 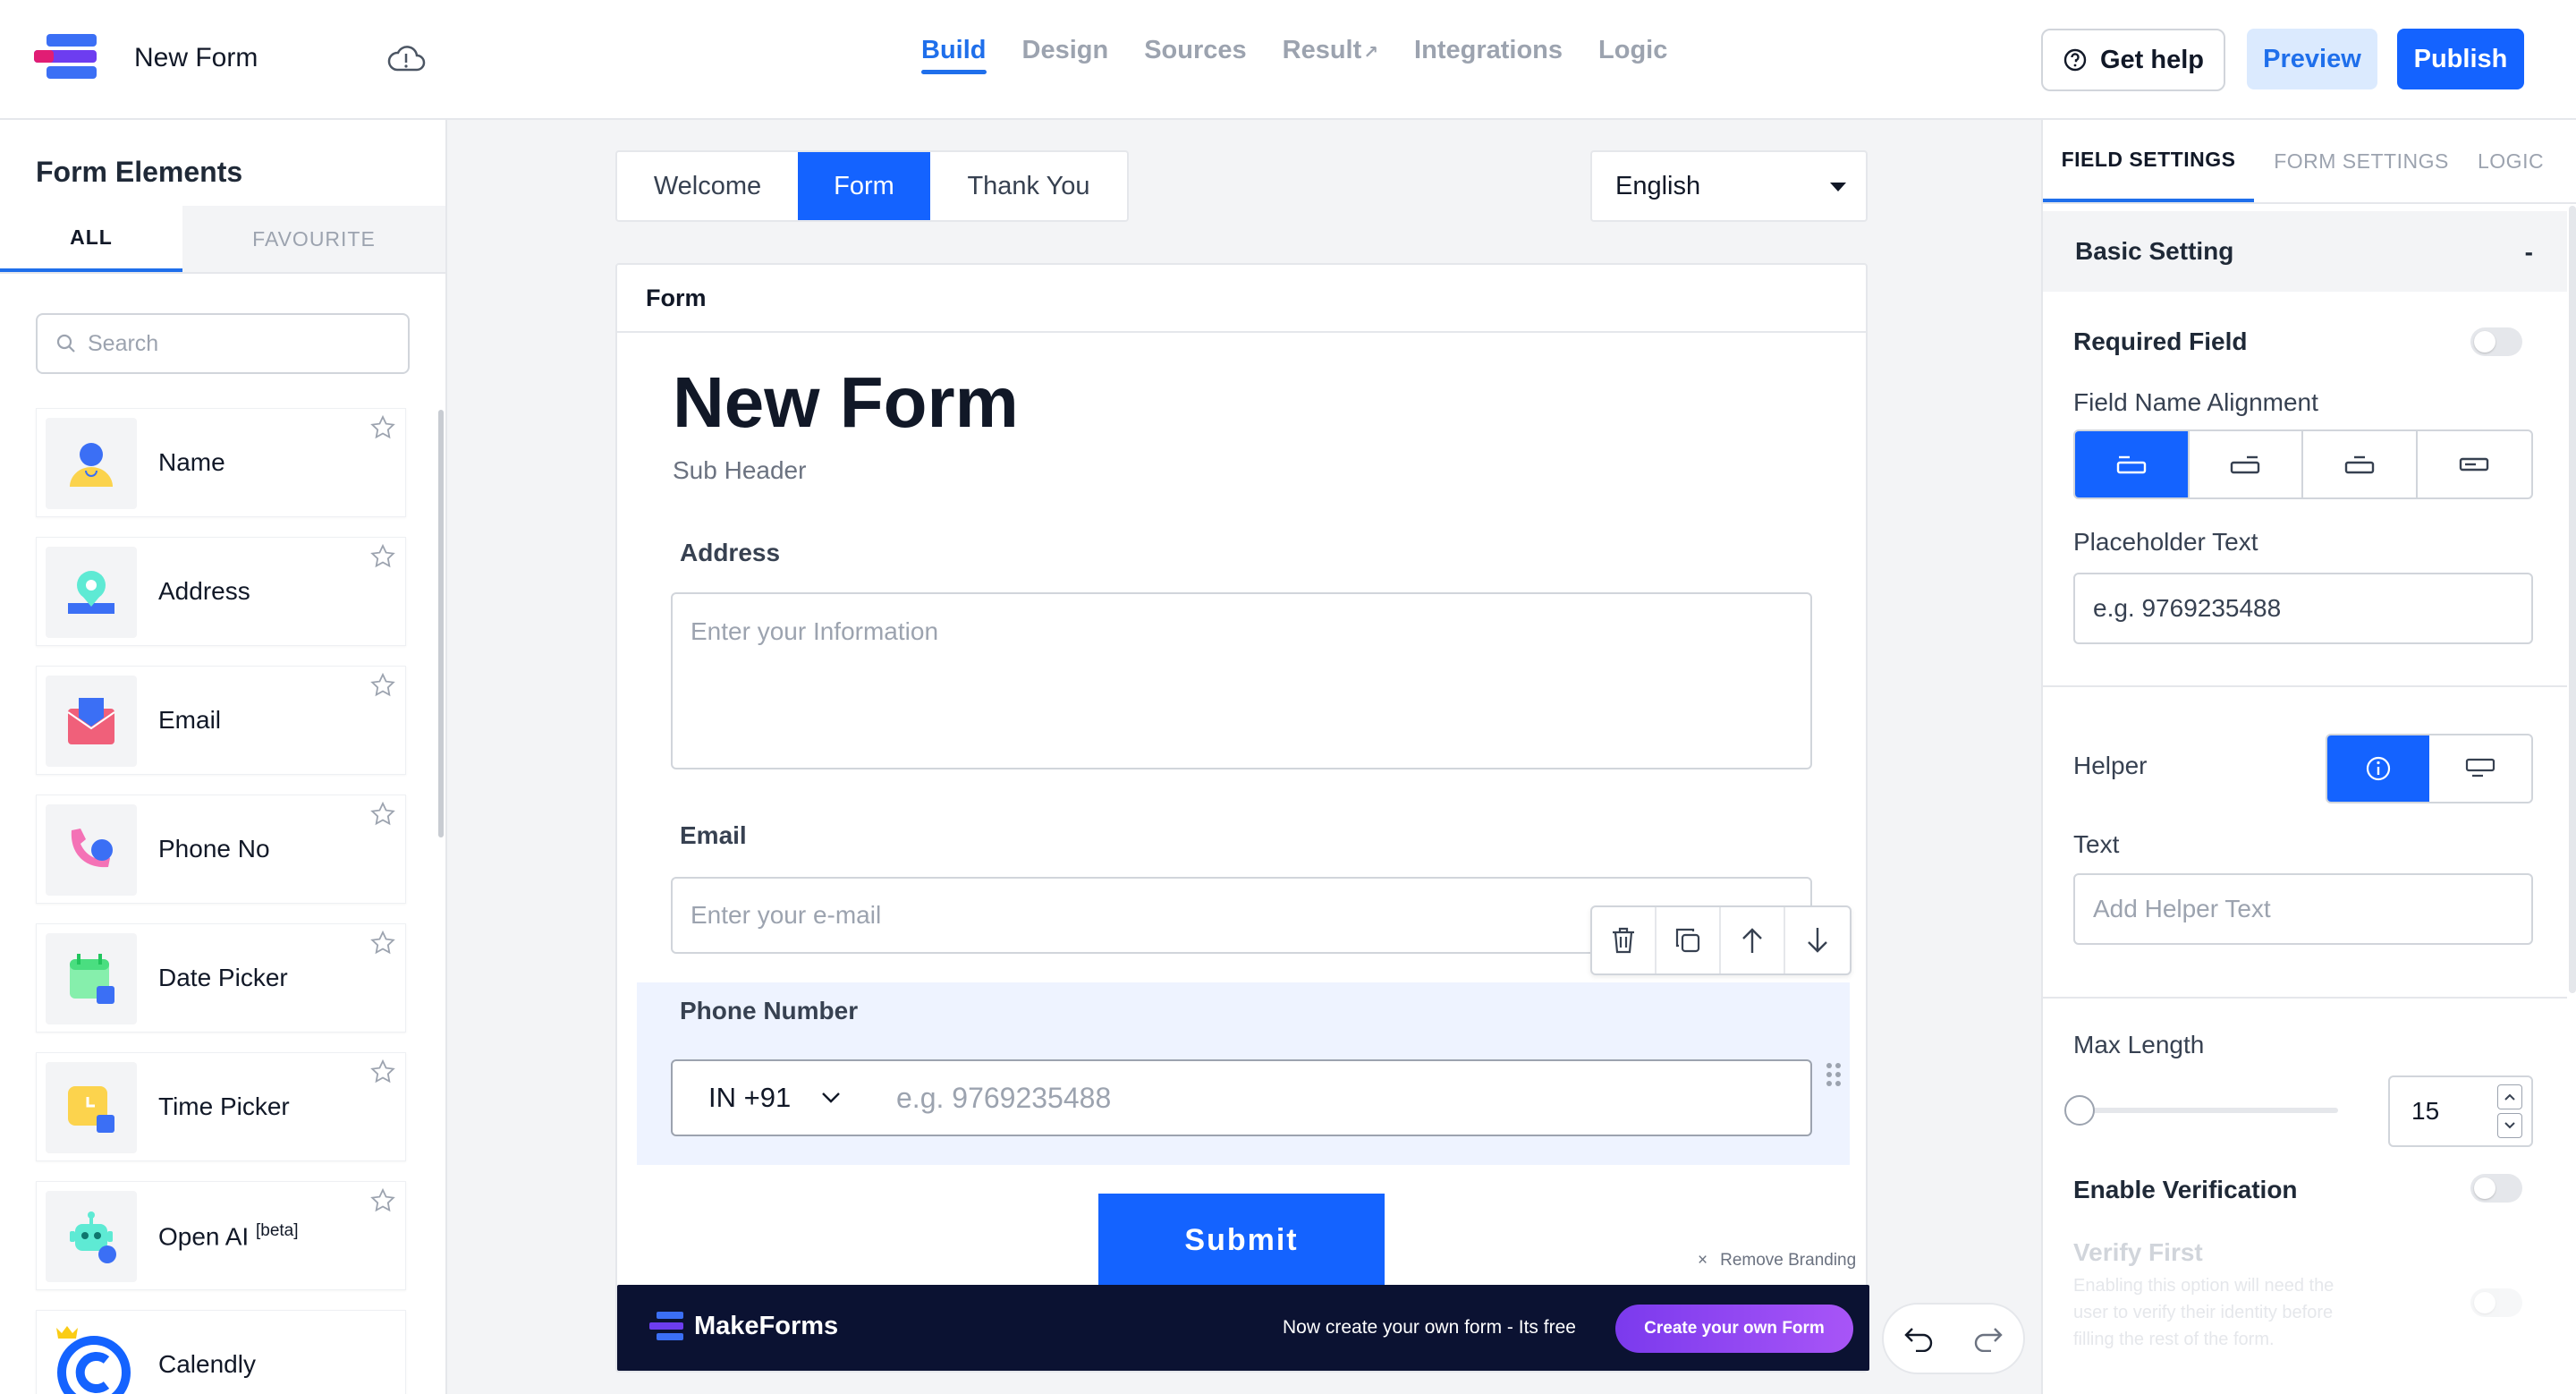 I want to click on address-textarea: Enter your Information, so click(x=1241, y=681).